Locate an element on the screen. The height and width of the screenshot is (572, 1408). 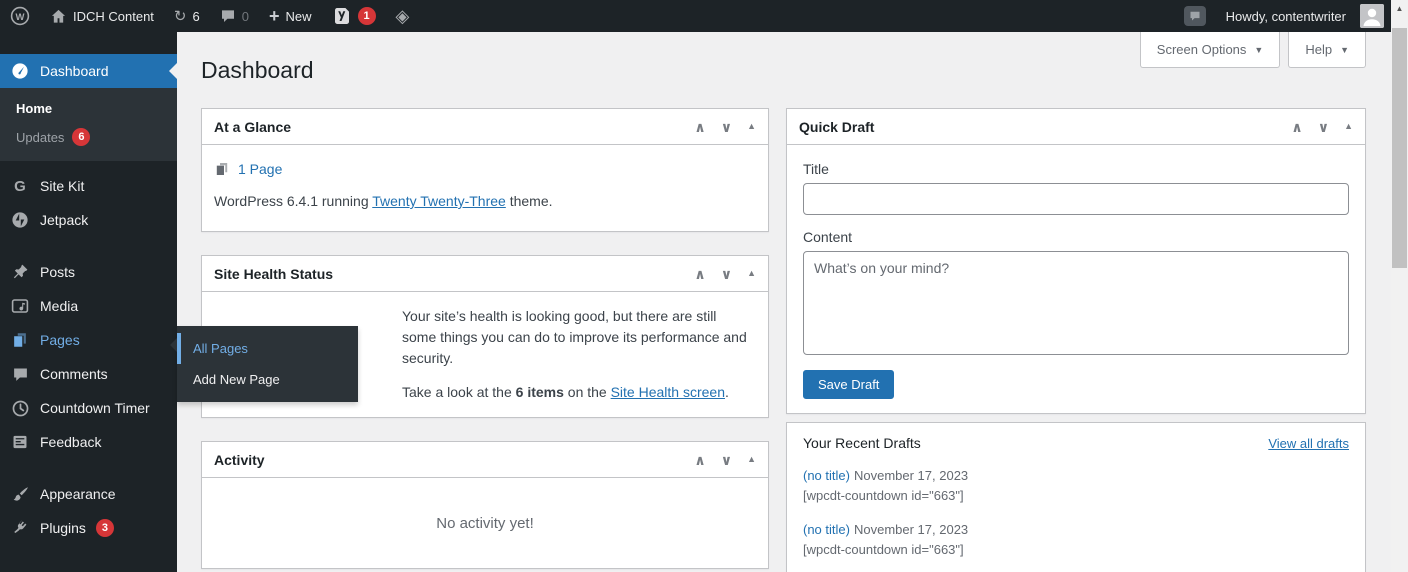
flyout-item-add-new-page: Add New Page is located at coordinates (267, 379).